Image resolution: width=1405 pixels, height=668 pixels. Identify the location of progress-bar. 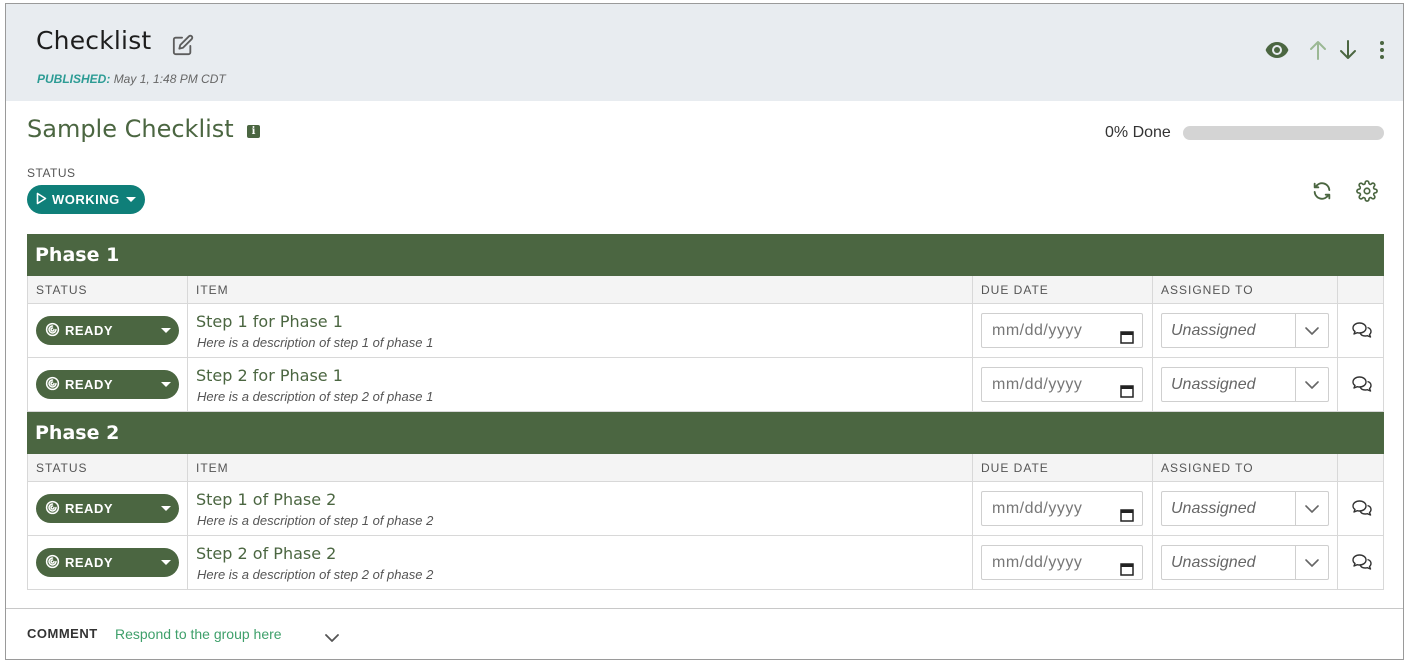
(1283, 133).